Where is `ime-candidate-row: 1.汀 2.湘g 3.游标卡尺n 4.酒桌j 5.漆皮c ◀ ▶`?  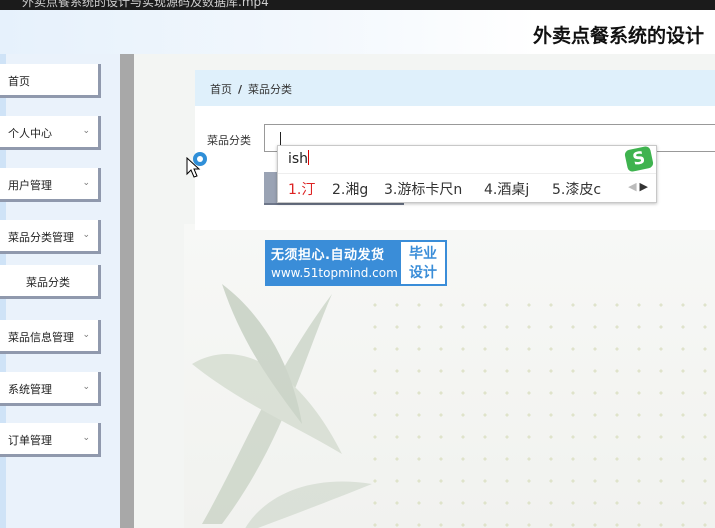
ime-candidate-row: 1.汀 2.湘g 3.游标卡尺n 4.酒桌j 5.漆皮c ◀ ▶ is located at coordinates (467, 187).